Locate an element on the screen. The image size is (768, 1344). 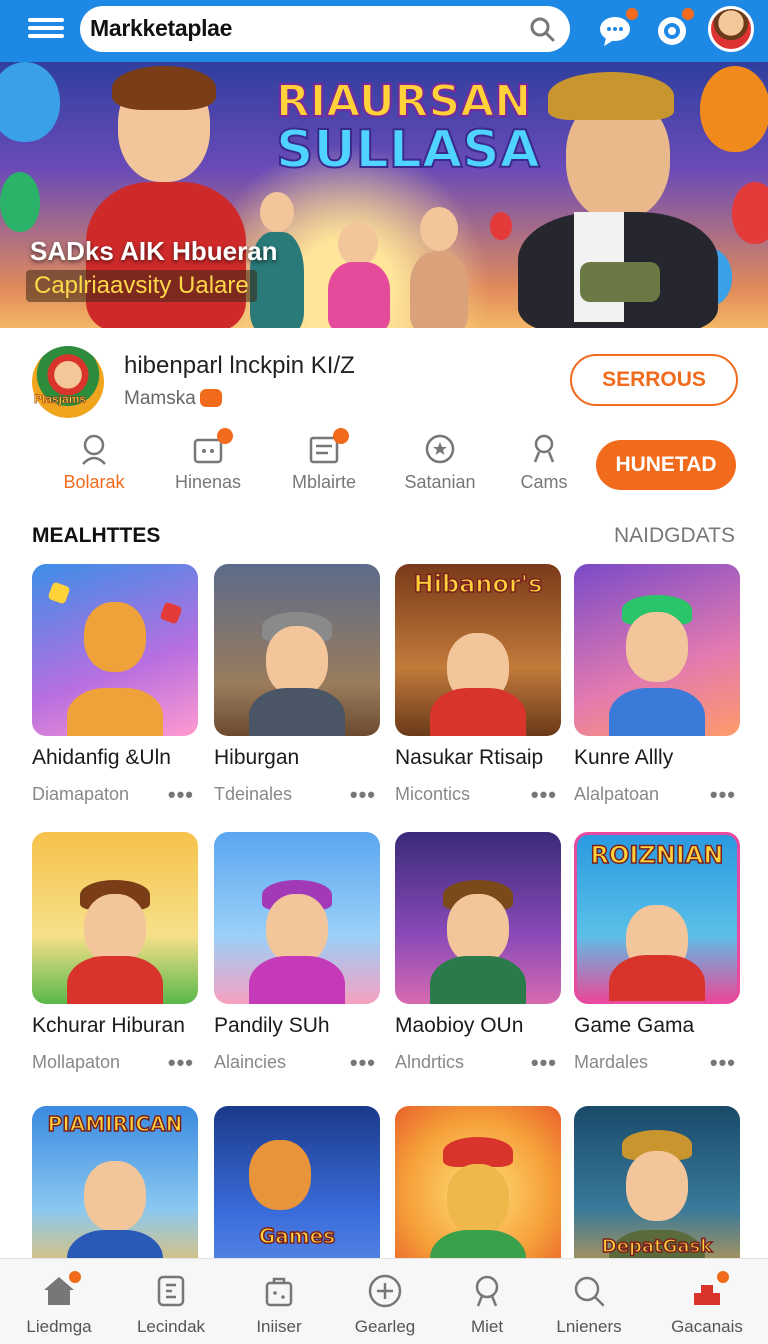
gift-icon is located at coordinates (710, 1289).